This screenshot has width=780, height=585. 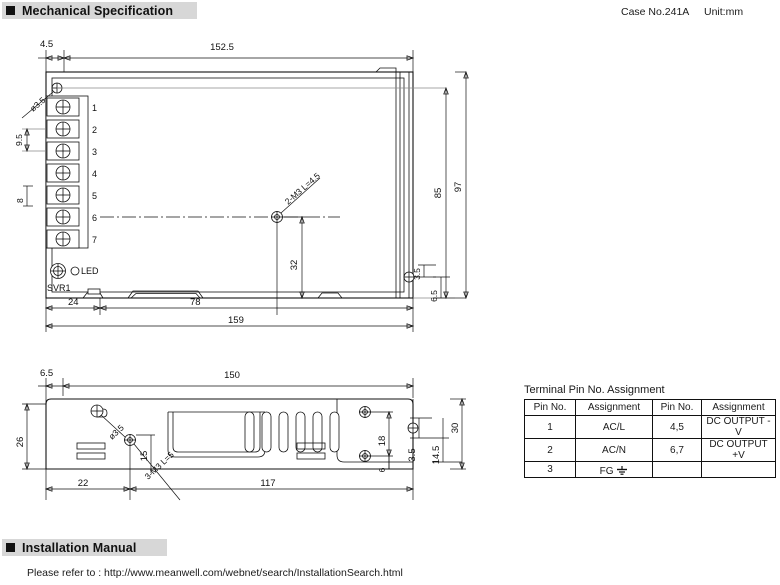 I want to click on dim-26: 26, so click(x=20, y=442).